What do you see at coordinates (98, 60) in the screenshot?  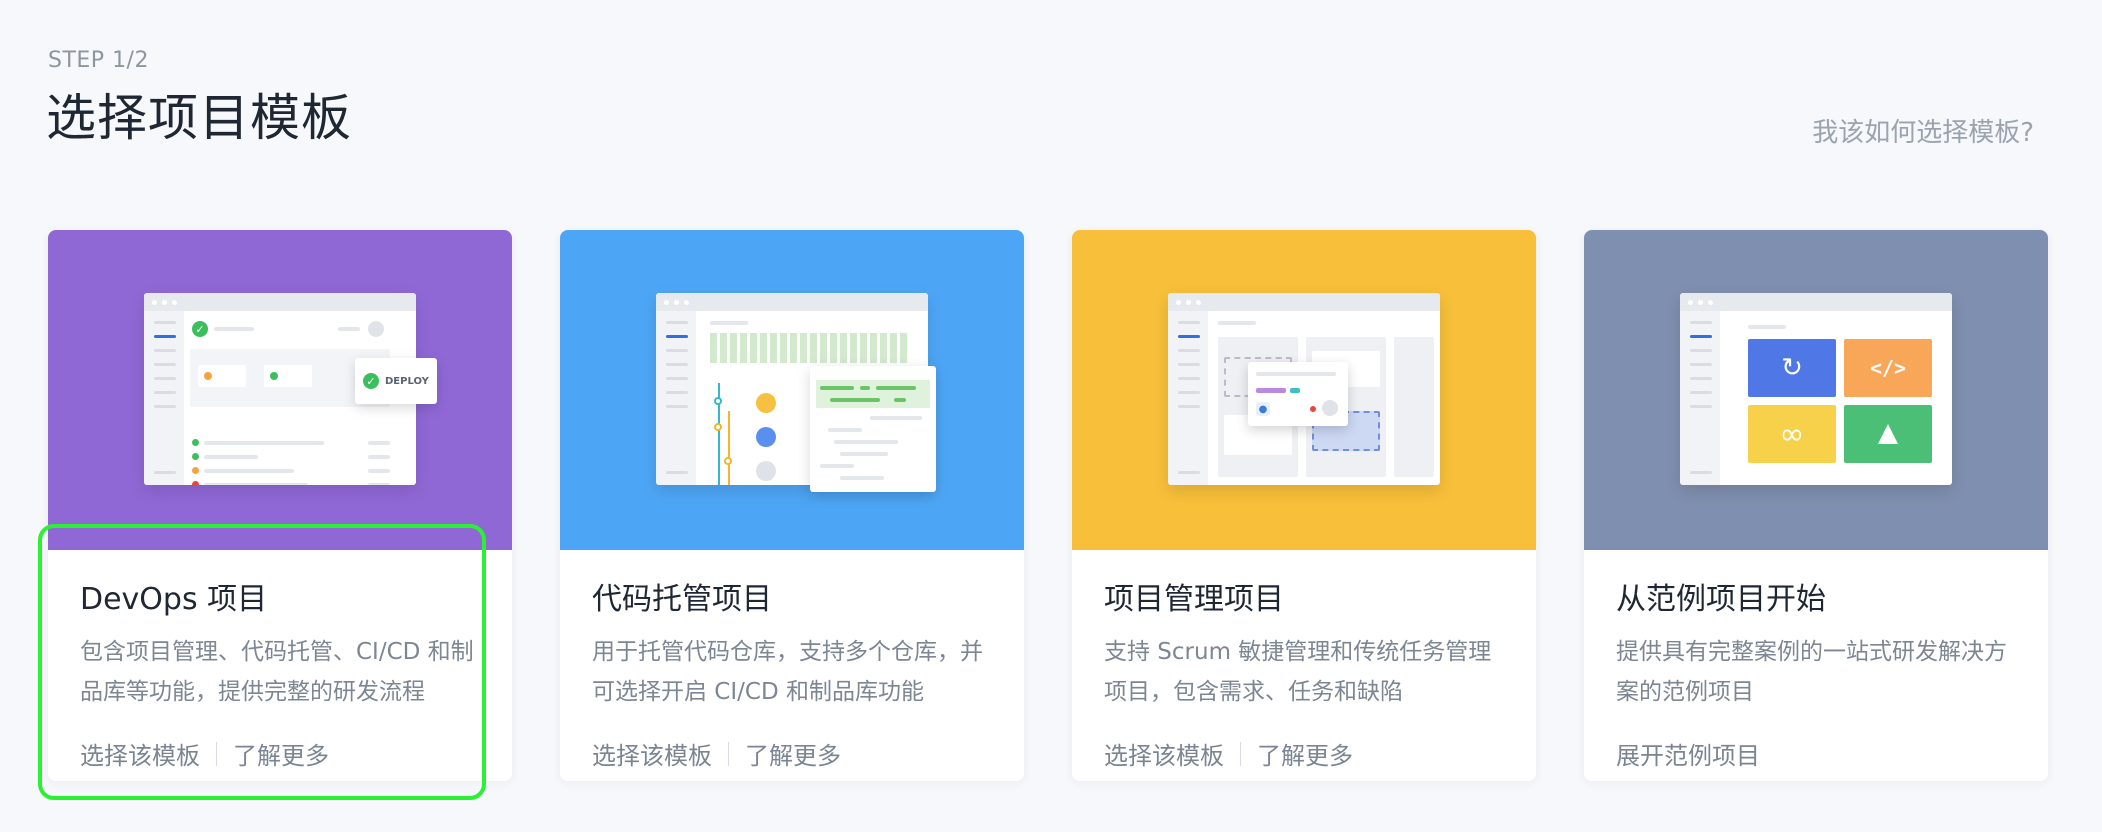 I see `step-indicator: STEP 1/2` at bounding box center [98, 60].